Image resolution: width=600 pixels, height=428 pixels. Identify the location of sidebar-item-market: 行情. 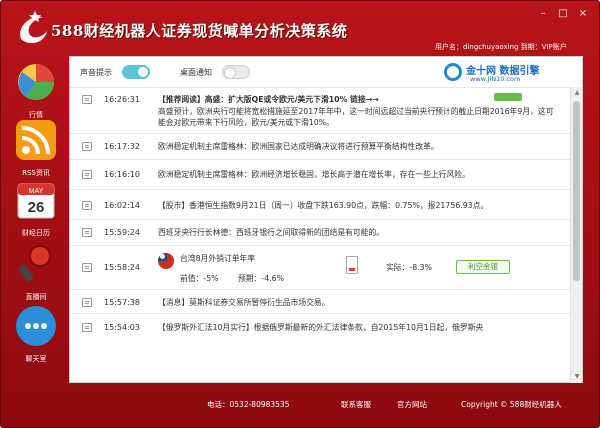
(36, 92).